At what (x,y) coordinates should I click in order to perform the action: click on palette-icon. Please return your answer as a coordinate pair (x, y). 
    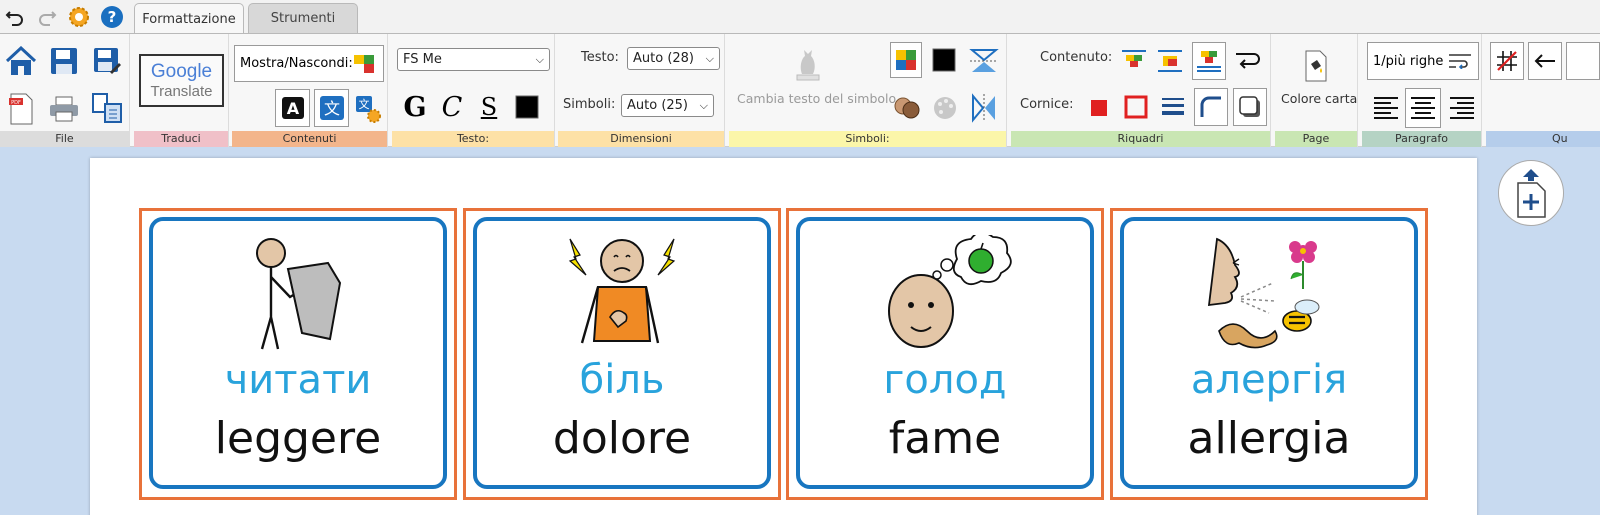
    Looking at the image, I should click on (945, 108).